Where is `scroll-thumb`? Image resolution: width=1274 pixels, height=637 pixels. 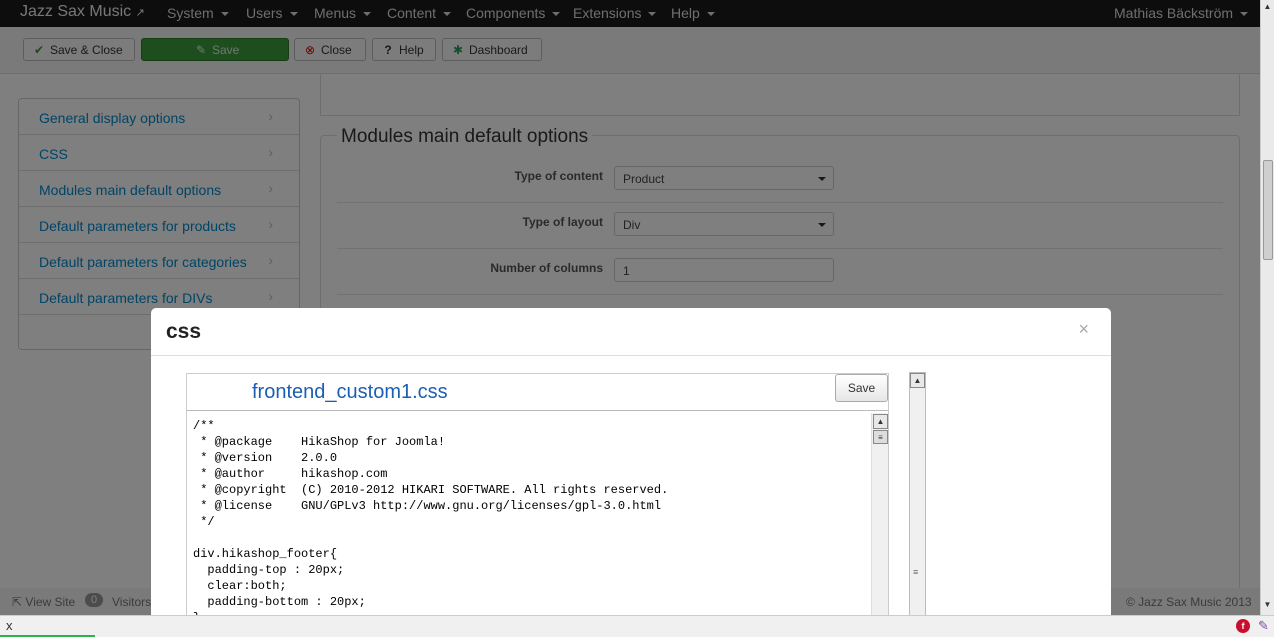 scroll-thumb is located at coordinates (1268, 210).